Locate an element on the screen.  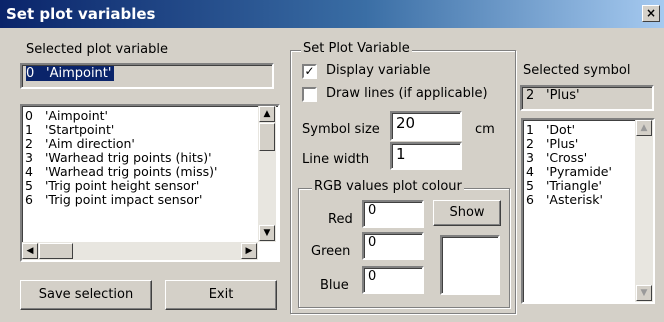
symbol-scroll-down-icon: ▼ is located at coordinates (644, 293).